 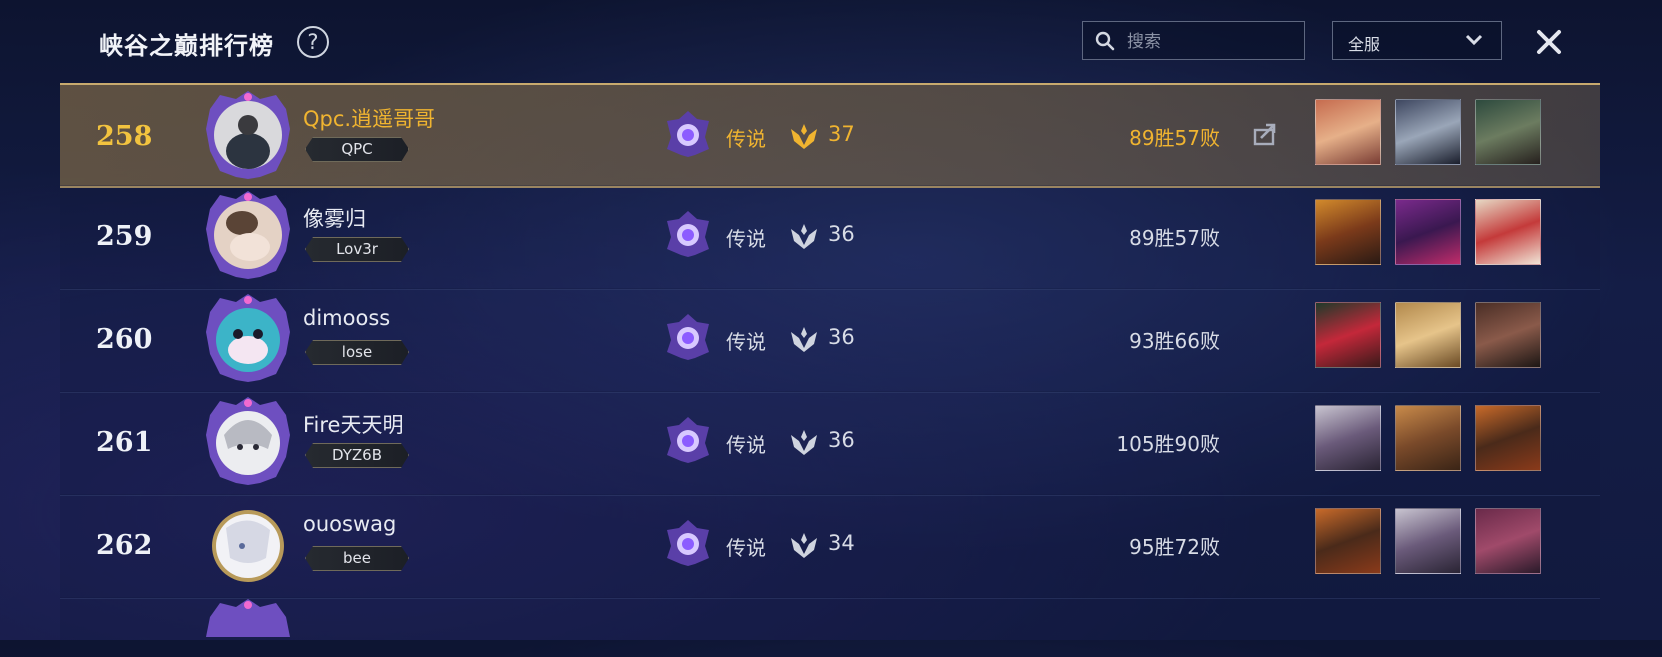 I want to click on player-tag: lose, so click(x=357, y=352).